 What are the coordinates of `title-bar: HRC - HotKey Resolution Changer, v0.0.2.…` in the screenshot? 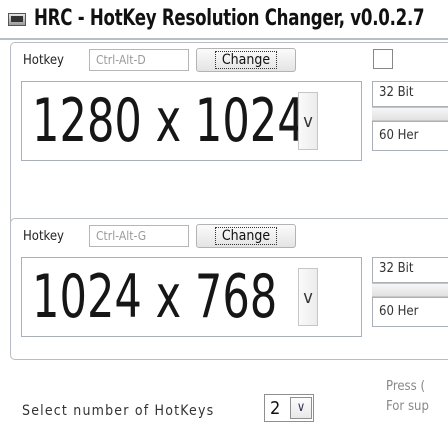 It's located at (224, 20).